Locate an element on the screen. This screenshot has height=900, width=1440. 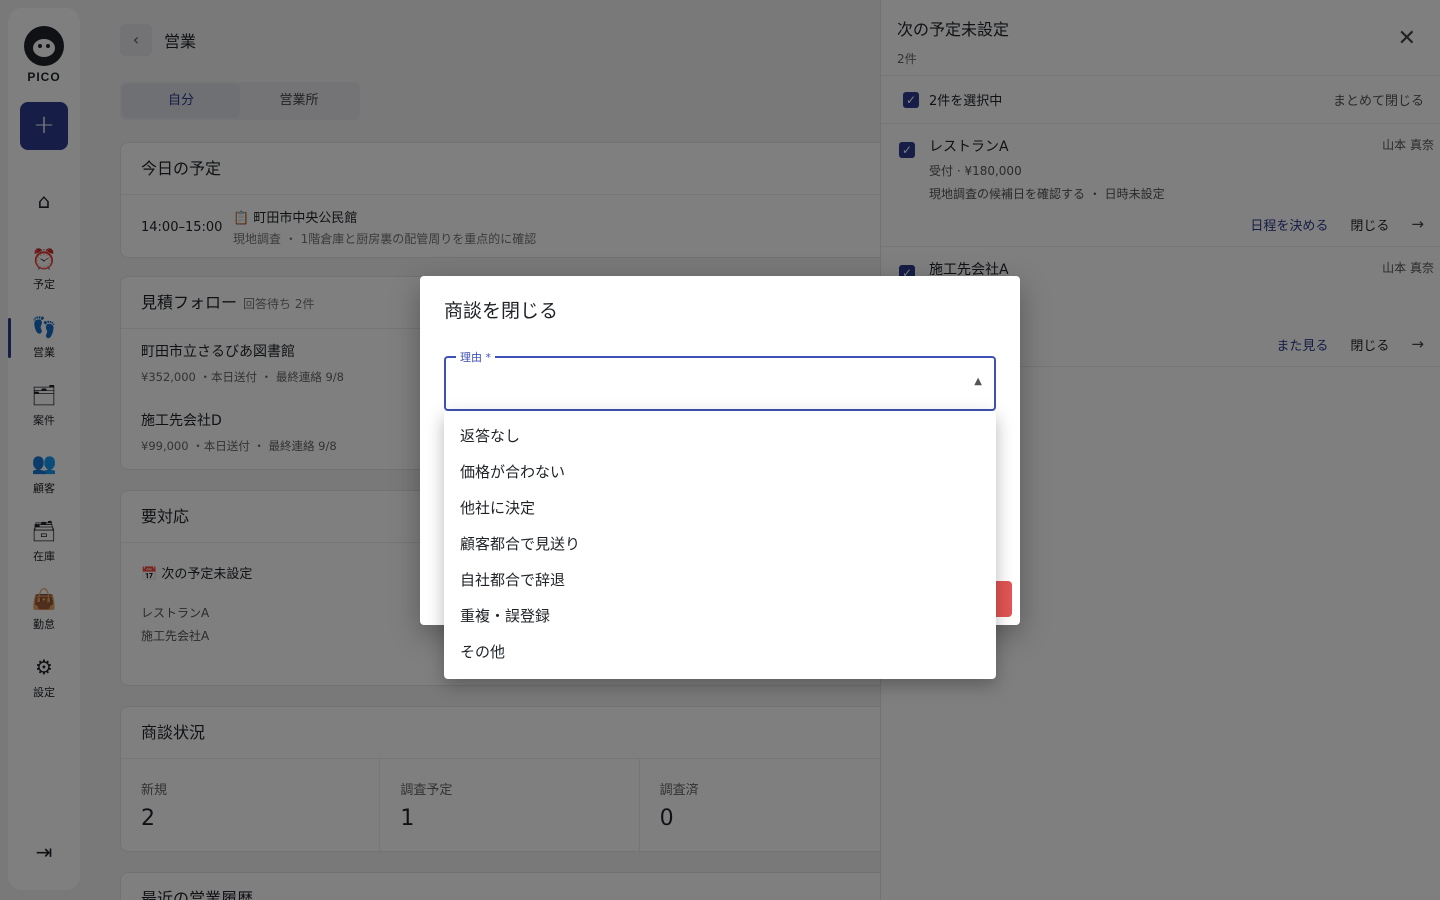
menu-item-company-declined: 自社都合で辞退 is located at coordinates (720, 580).